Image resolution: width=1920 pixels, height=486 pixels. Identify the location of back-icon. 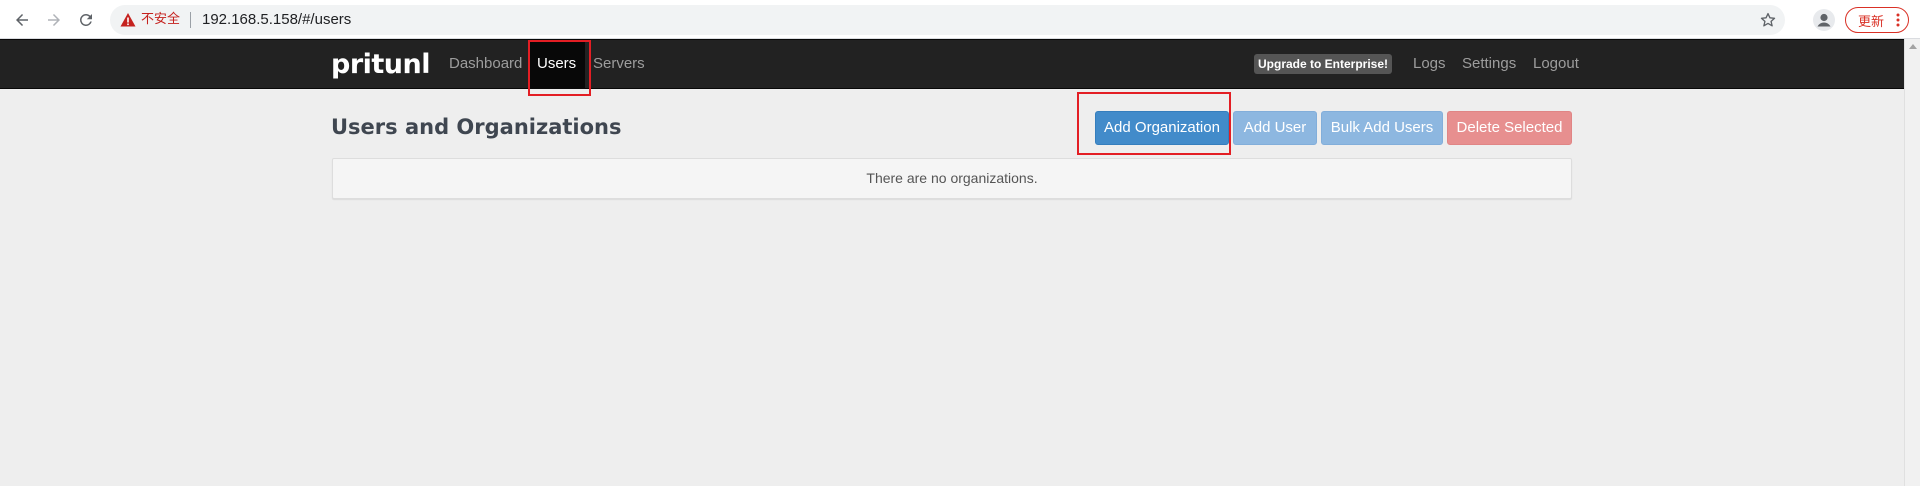
(22, 20).